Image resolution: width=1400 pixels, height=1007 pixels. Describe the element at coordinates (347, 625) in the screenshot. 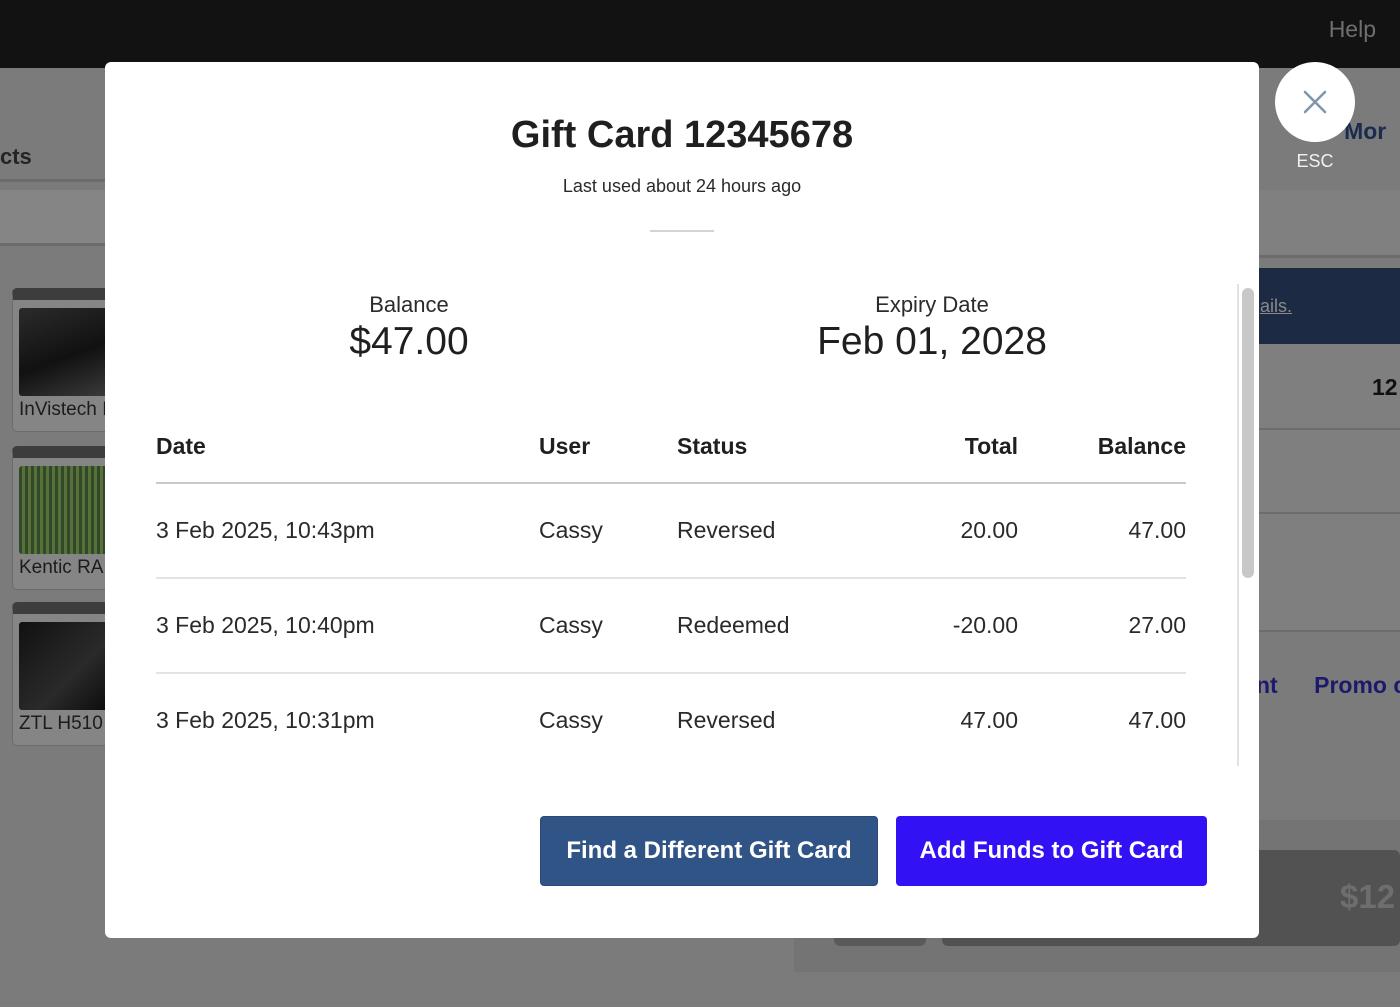

I see `cell-date: 3 Feb 2025, 10:40pm` at that location.